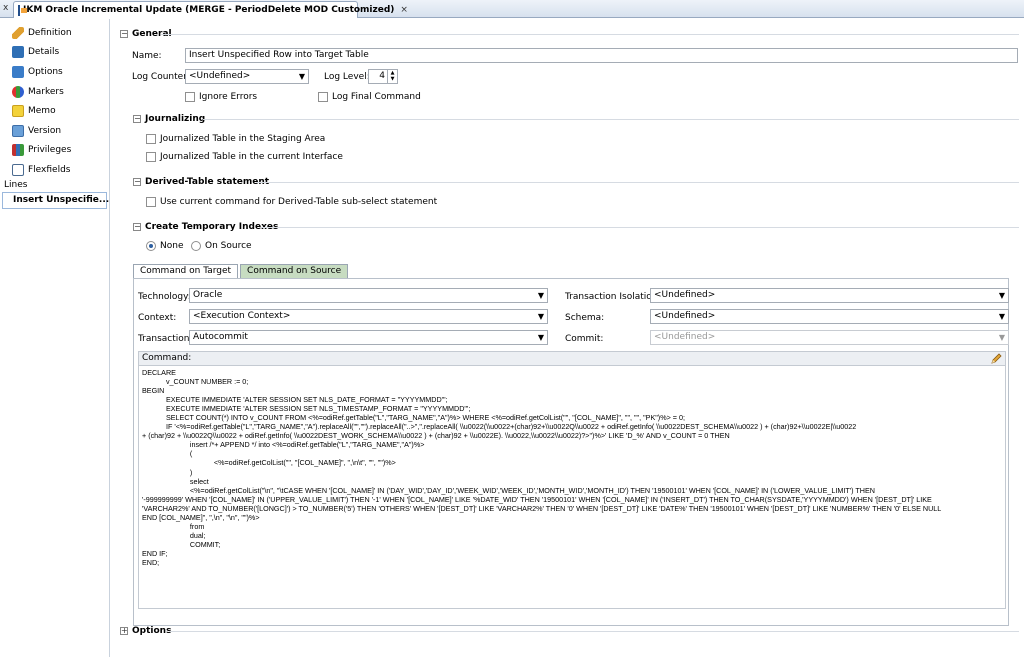 The image size is (1024, 657). Describe the element at coordinates (18, 32) in the screenshot. I see `pencil-icon` at that location.